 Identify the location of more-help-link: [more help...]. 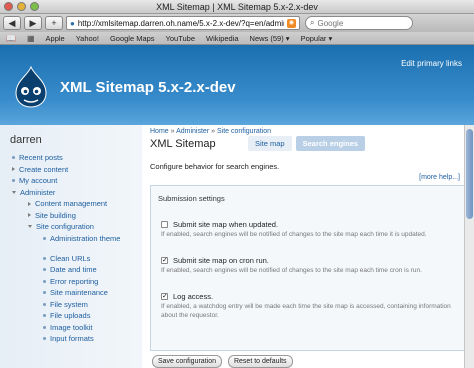
(439, 177).